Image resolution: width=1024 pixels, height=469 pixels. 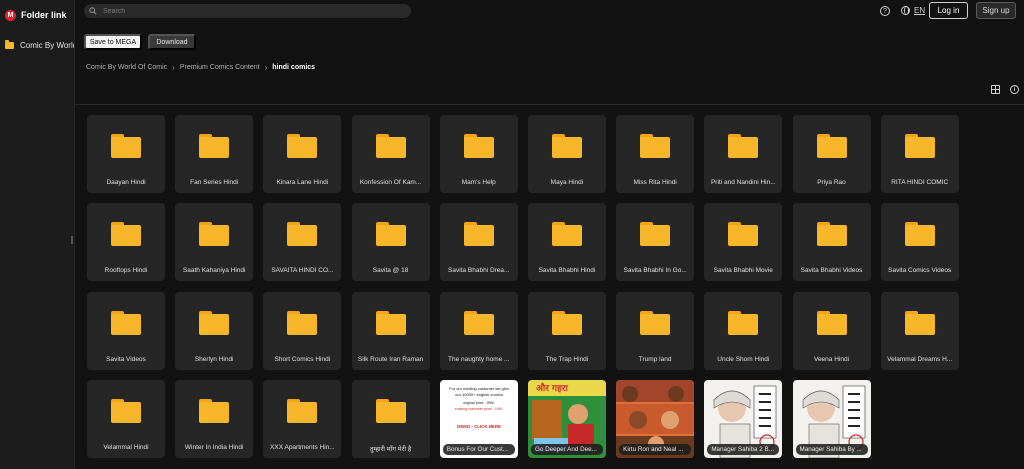 What do you see at coordinates (126, 447) in the screenshot?
I see `folder-name: Velammal Hindi` at bounding box center [126, 447].